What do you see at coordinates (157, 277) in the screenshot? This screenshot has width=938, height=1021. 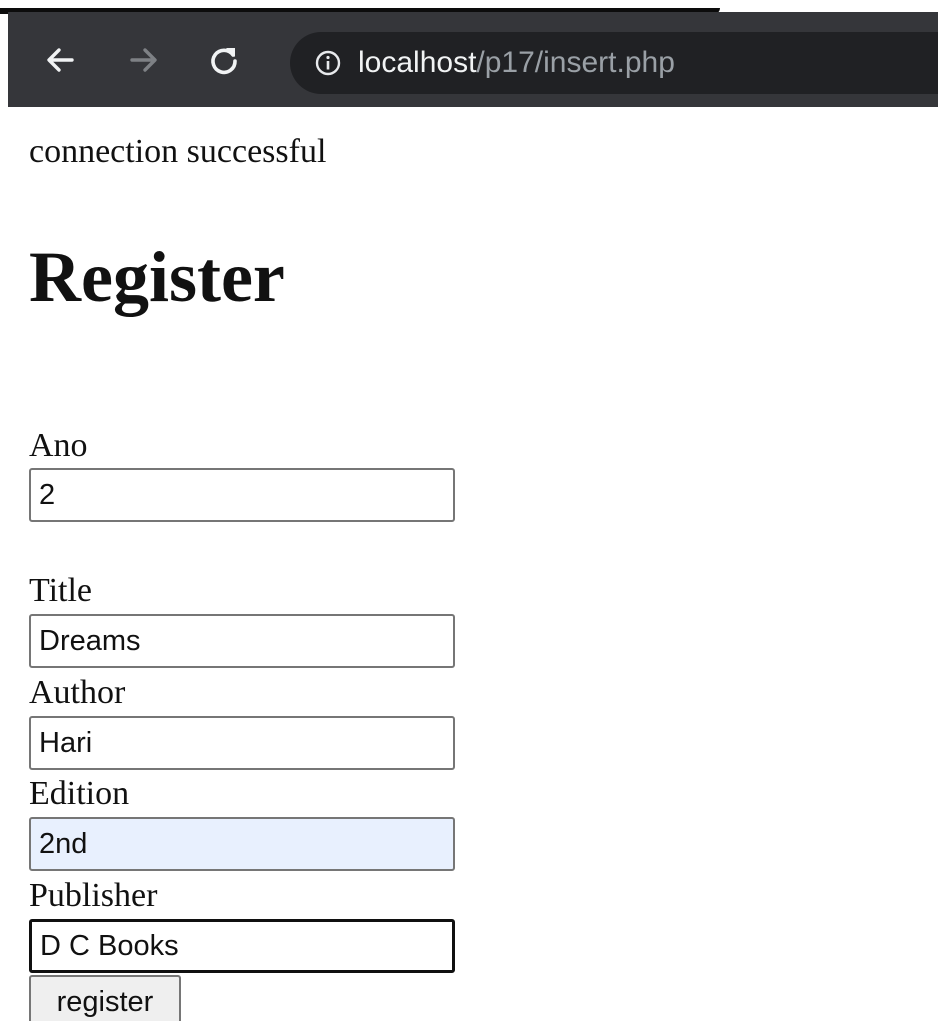 I see `page-title: Register` at bounding box center [157, 277].